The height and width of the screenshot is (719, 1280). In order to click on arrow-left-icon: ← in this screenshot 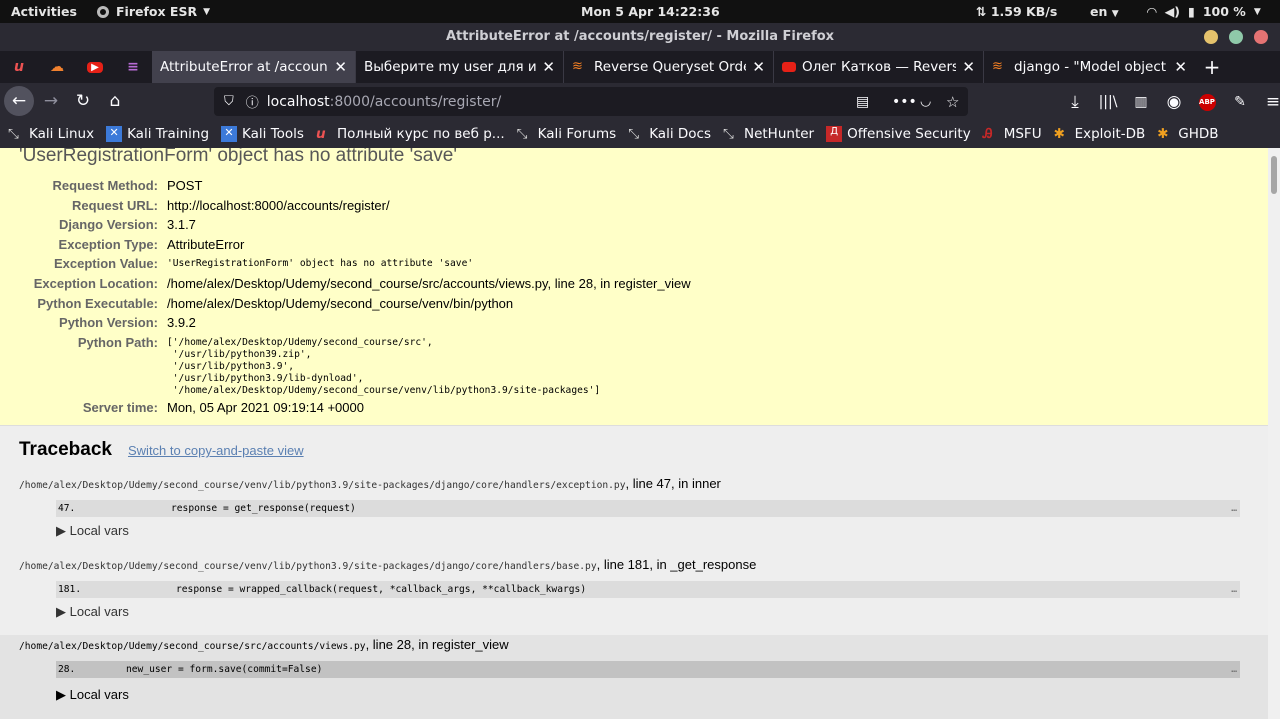, I will do `click(19, 101)`.